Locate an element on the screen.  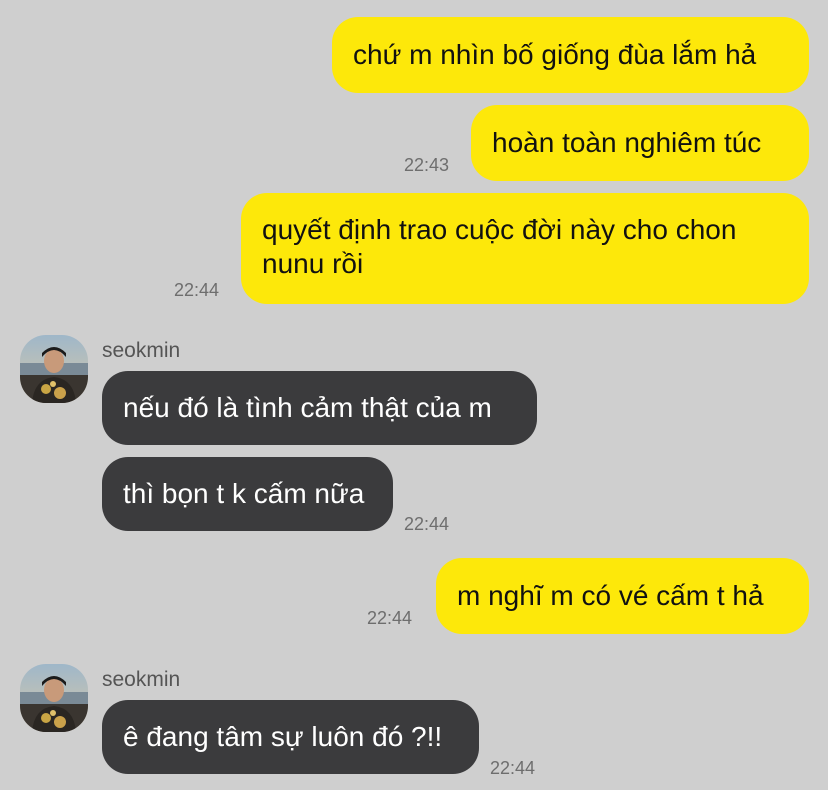
message-text: hoàn toàn nghiêm túc is located at coordinates (627, 142).